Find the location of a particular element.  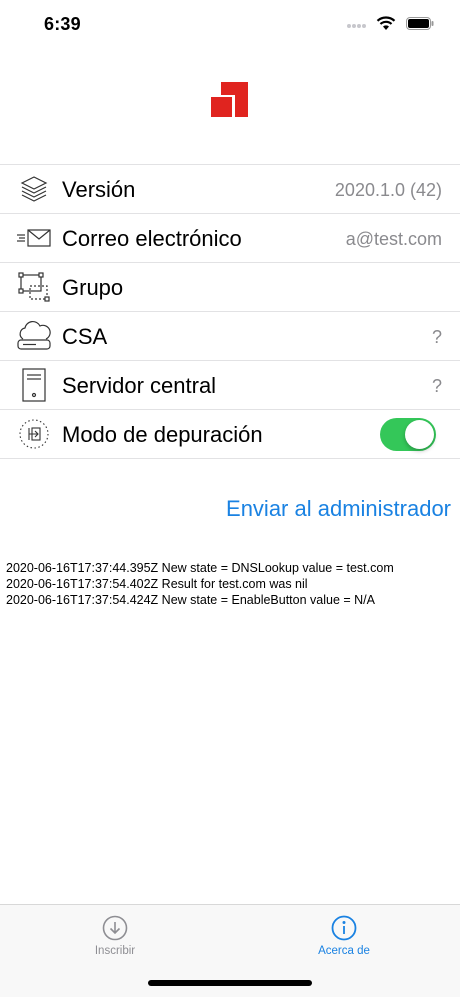

row-label: Versión is located at coordinates (99, 189).